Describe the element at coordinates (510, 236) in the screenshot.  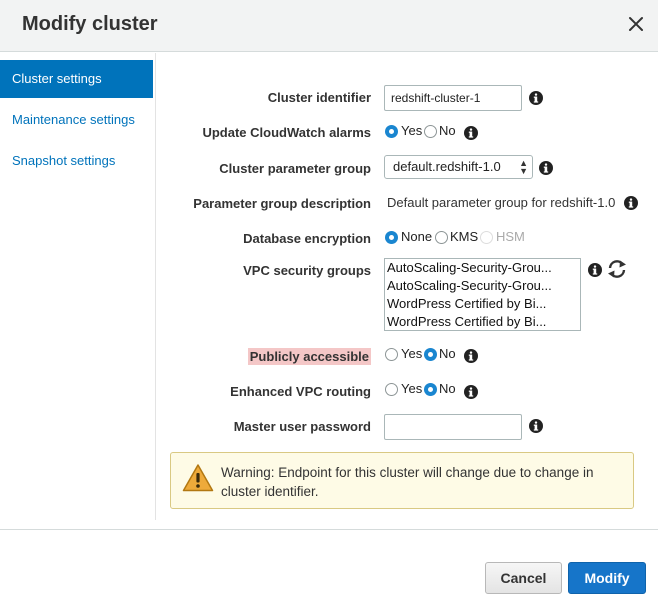
I see `encryption-hsm-label: HSM` at that location.